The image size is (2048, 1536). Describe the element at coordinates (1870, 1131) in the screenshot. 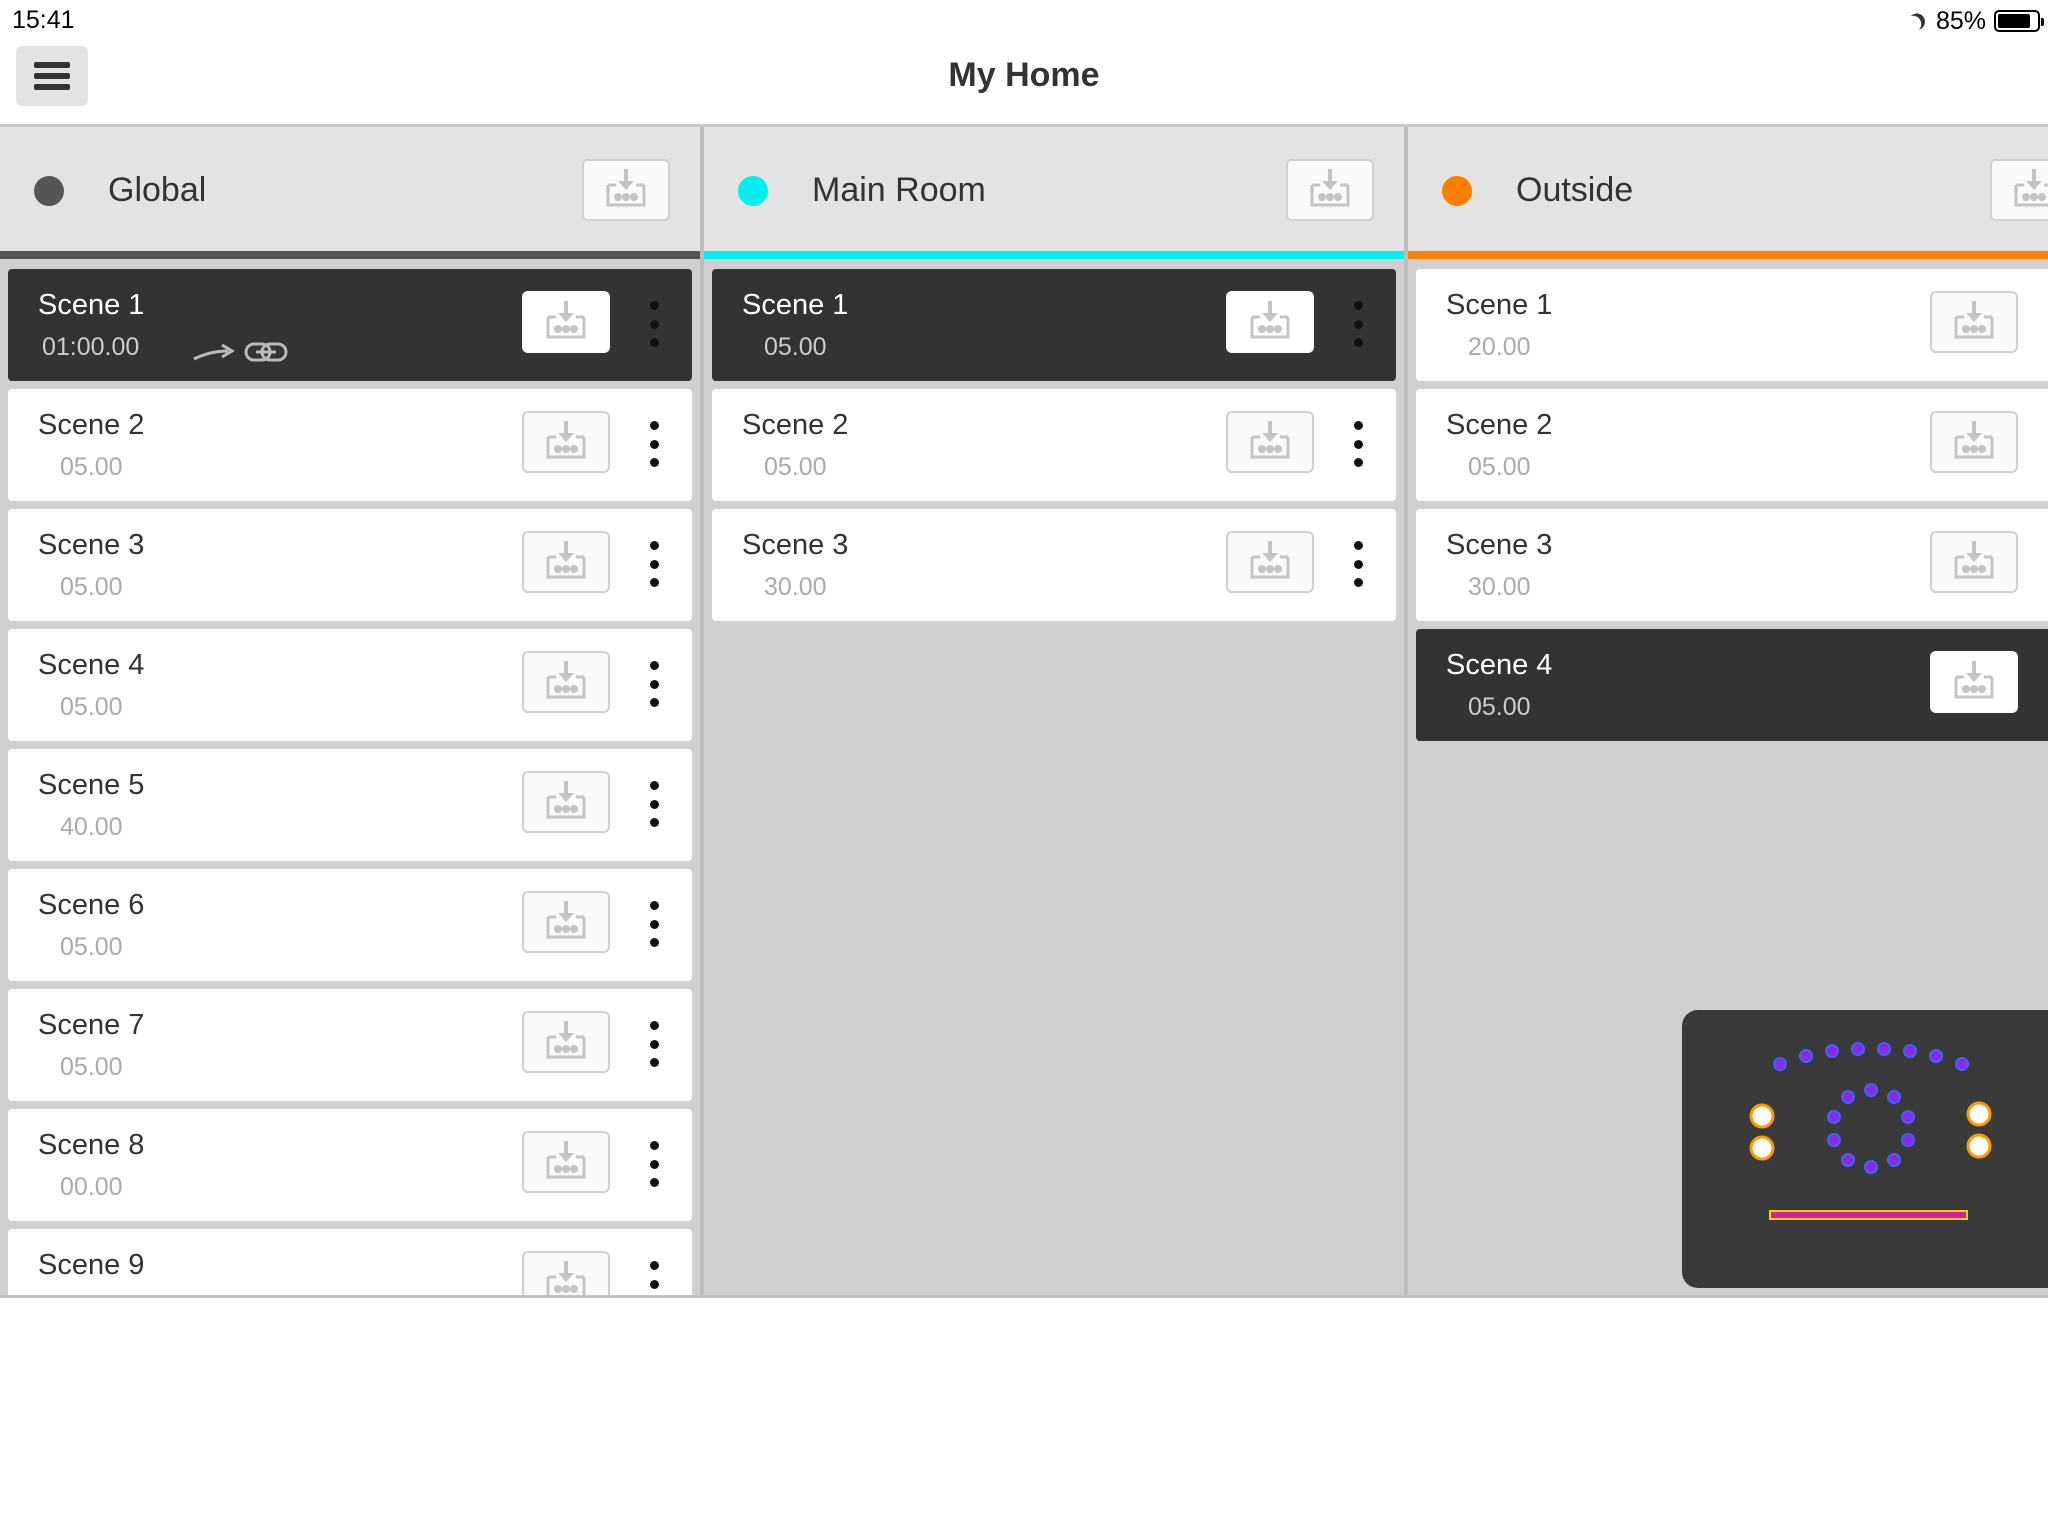

I see `fixture-layout-icon` at that location.